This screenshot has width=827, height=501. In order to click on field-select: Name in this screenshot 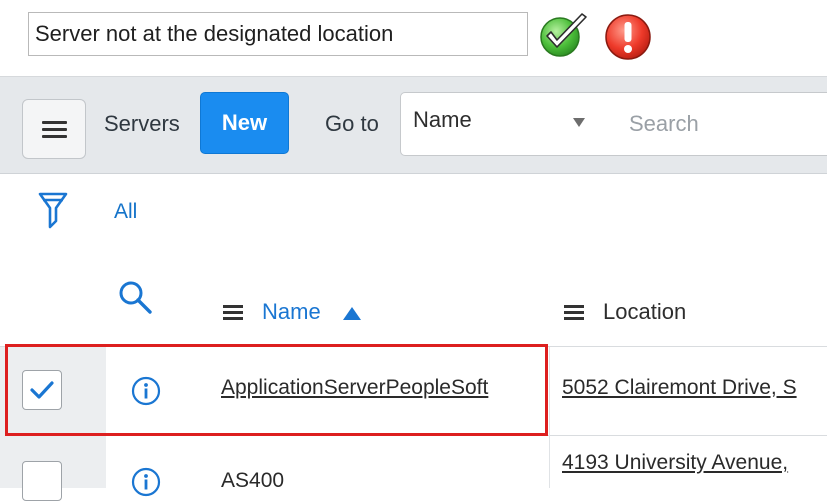, I will do `click(505, 124)`.